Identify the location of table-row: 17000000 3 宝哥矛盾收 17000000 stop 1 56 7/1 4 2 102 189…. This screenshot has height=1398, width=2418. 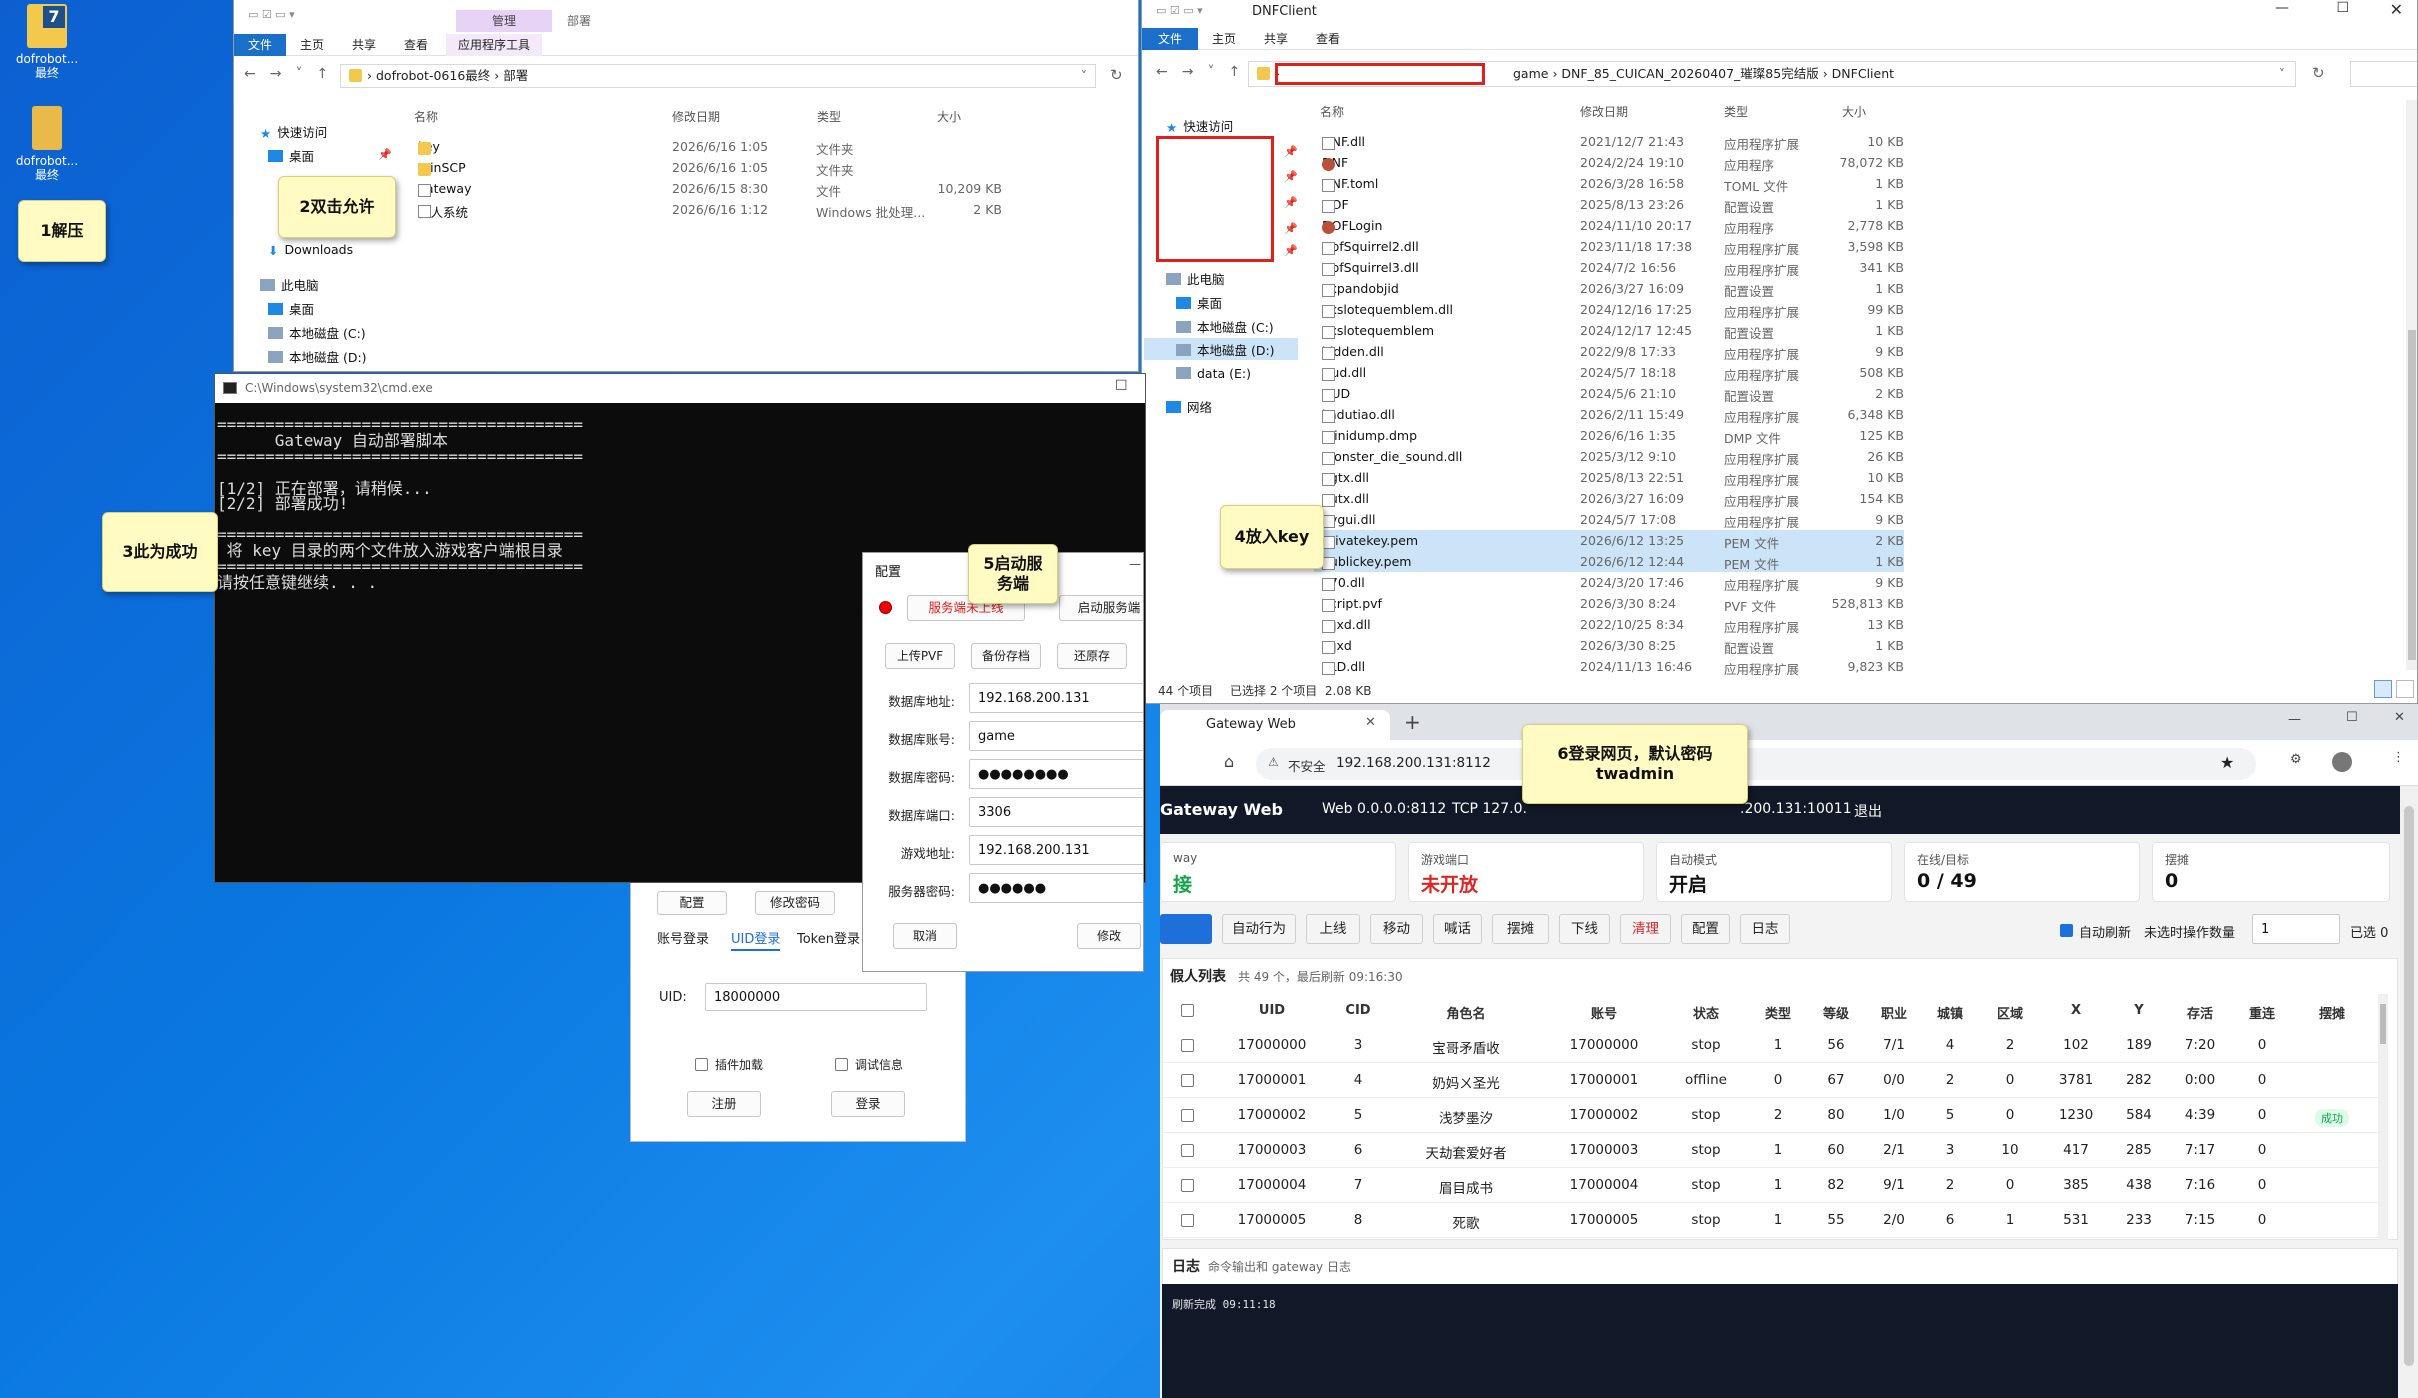
(1771, 1045).